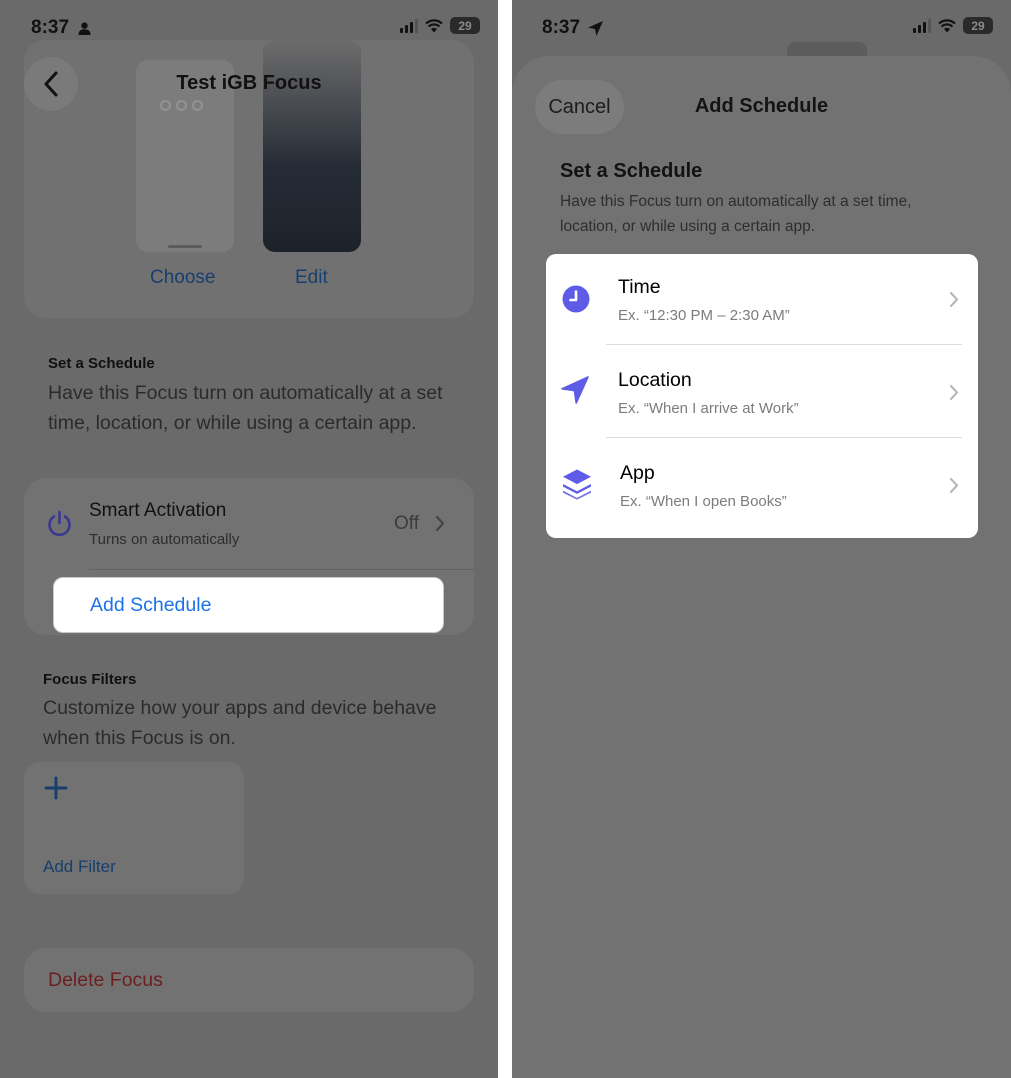  What do you see at coordinates (181, 105) in the screenshot?
I see `preview-widget-dots` at bounding box center [181, 105].